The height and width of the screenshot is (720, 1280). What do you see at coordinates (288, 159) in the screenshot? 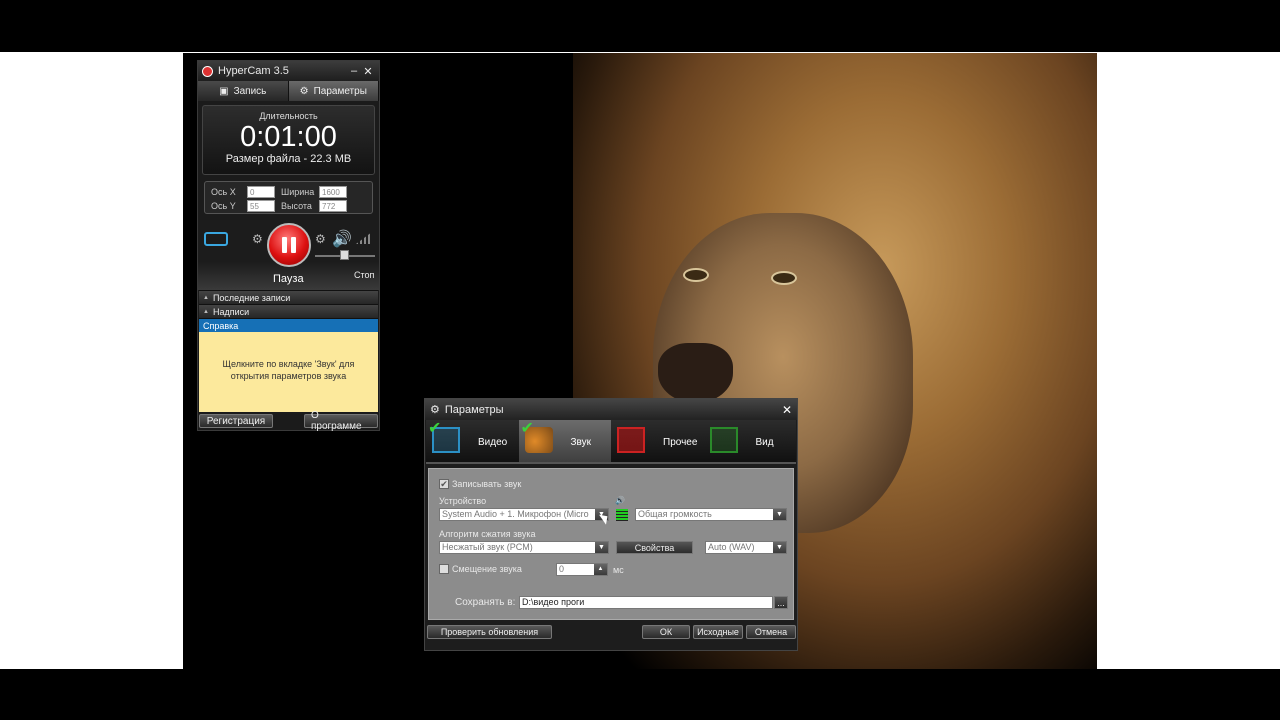
I see `file-size-label: Размер файла - 22.3 MB` at bounding box center [288, 159].